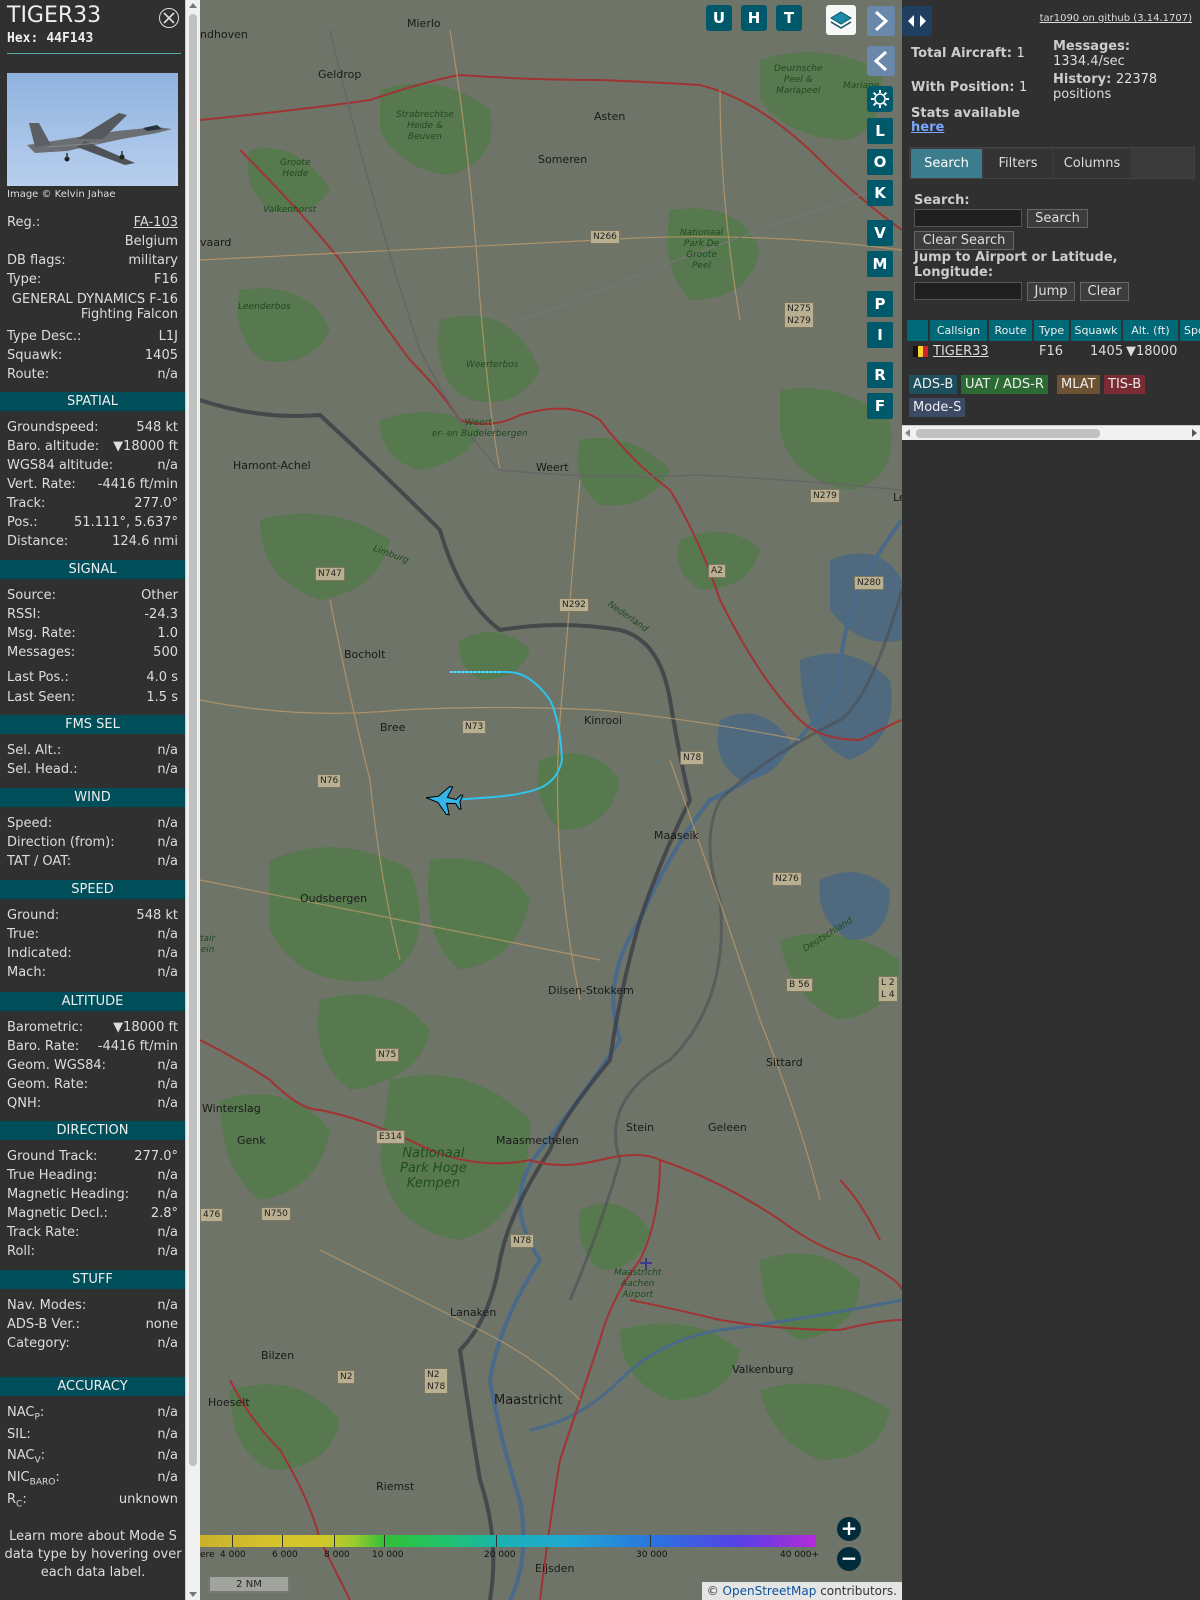 Image resolution: width=1200 pixels, height=1600 pixels. What do you see at coordinates (880, 335) in the screenshot?
I see `map-button-i: I` at bounding box center [880, 335].